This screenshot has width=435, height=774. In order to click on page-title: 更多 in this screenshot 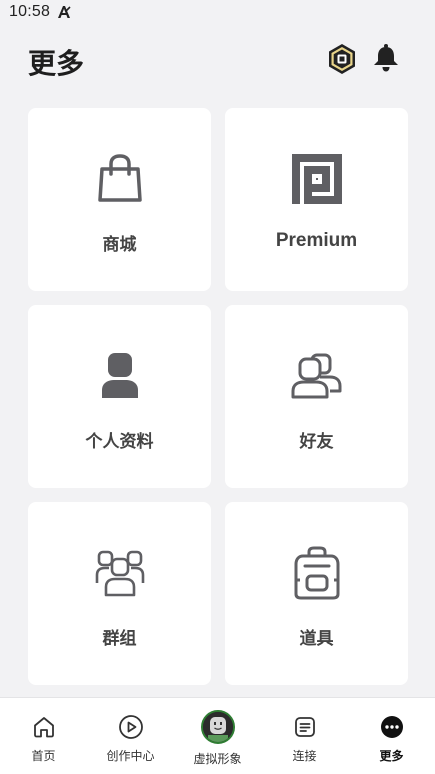, I will do `click(56, 63)`.